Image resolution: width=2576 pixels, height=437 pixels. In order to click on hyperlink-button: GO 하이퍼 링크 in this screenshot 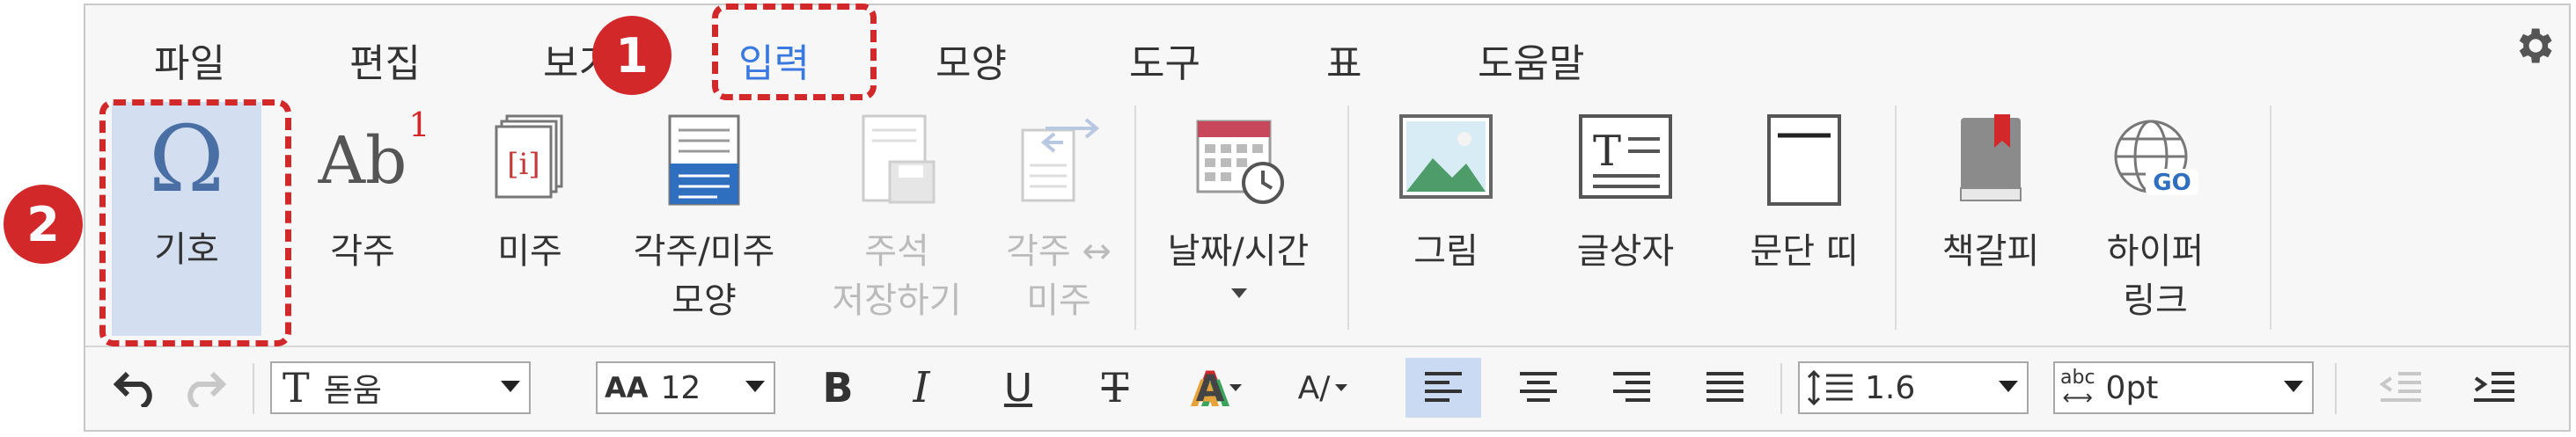, I will do `click(2155, 222)`.